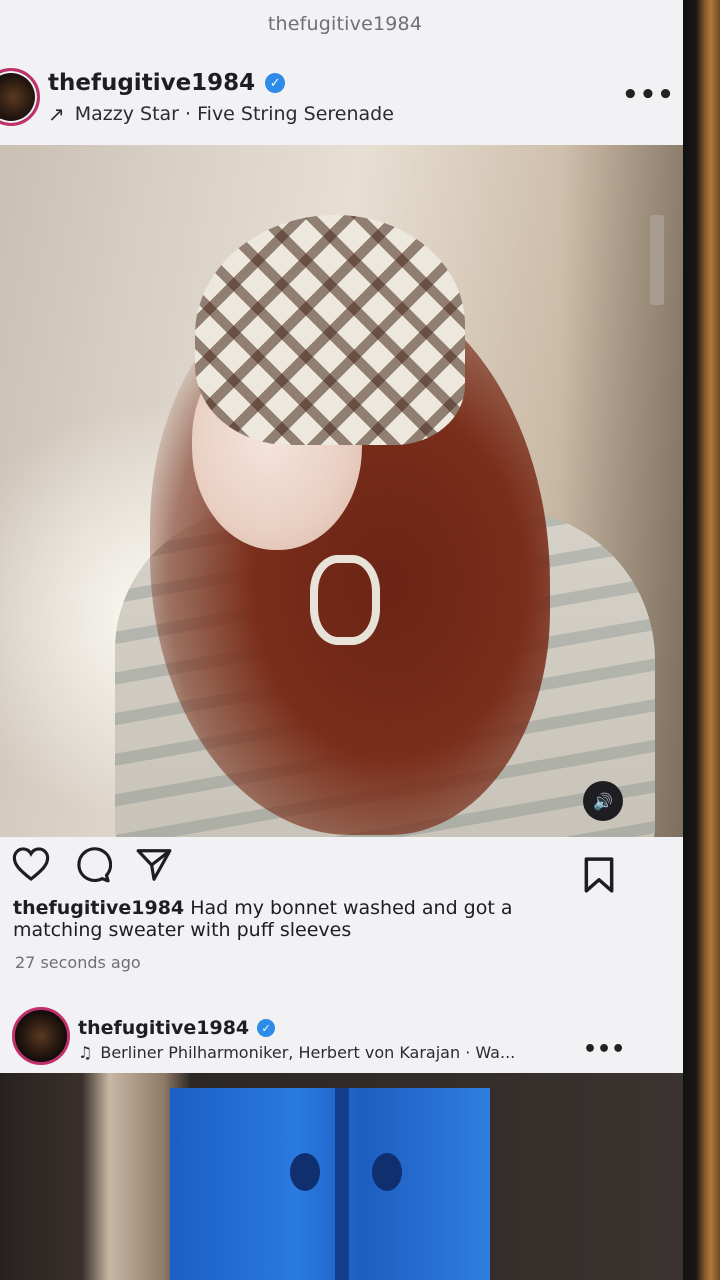 This screenshot has height=1280, width=720. I want to click on photo-door-hinge, so click(657, 260).